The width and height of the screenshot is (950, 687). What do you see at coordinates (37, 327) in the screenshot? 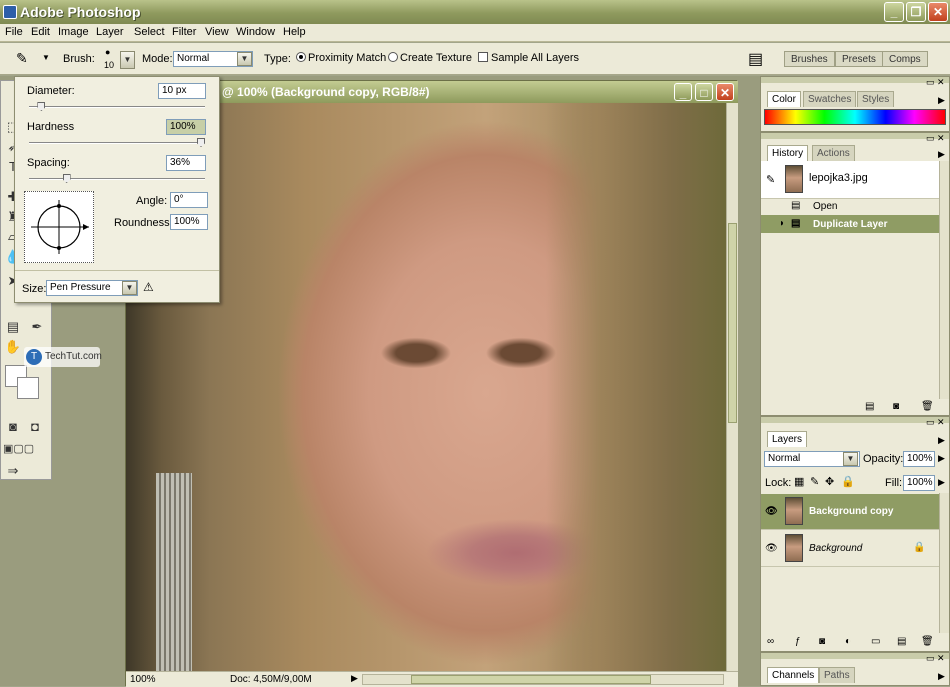
I see `eyedropper-tool-icon: ✒` at bounding box center [37, 327].